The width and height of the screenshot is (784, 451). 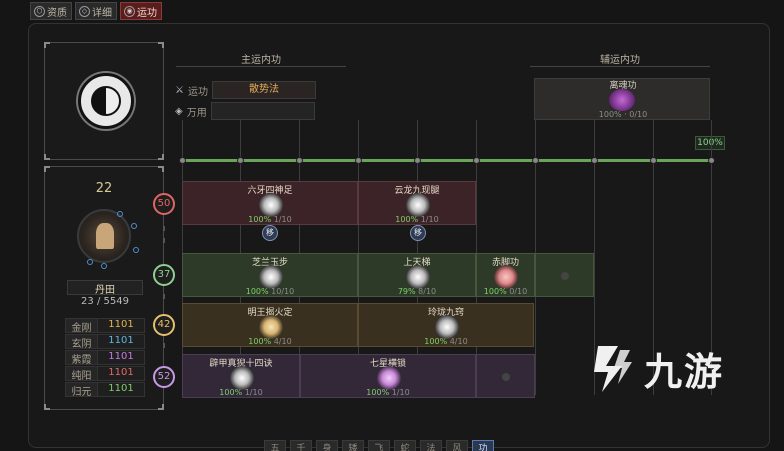 I want to click on wanyong-label: 万用, so click(x=196, y=113).